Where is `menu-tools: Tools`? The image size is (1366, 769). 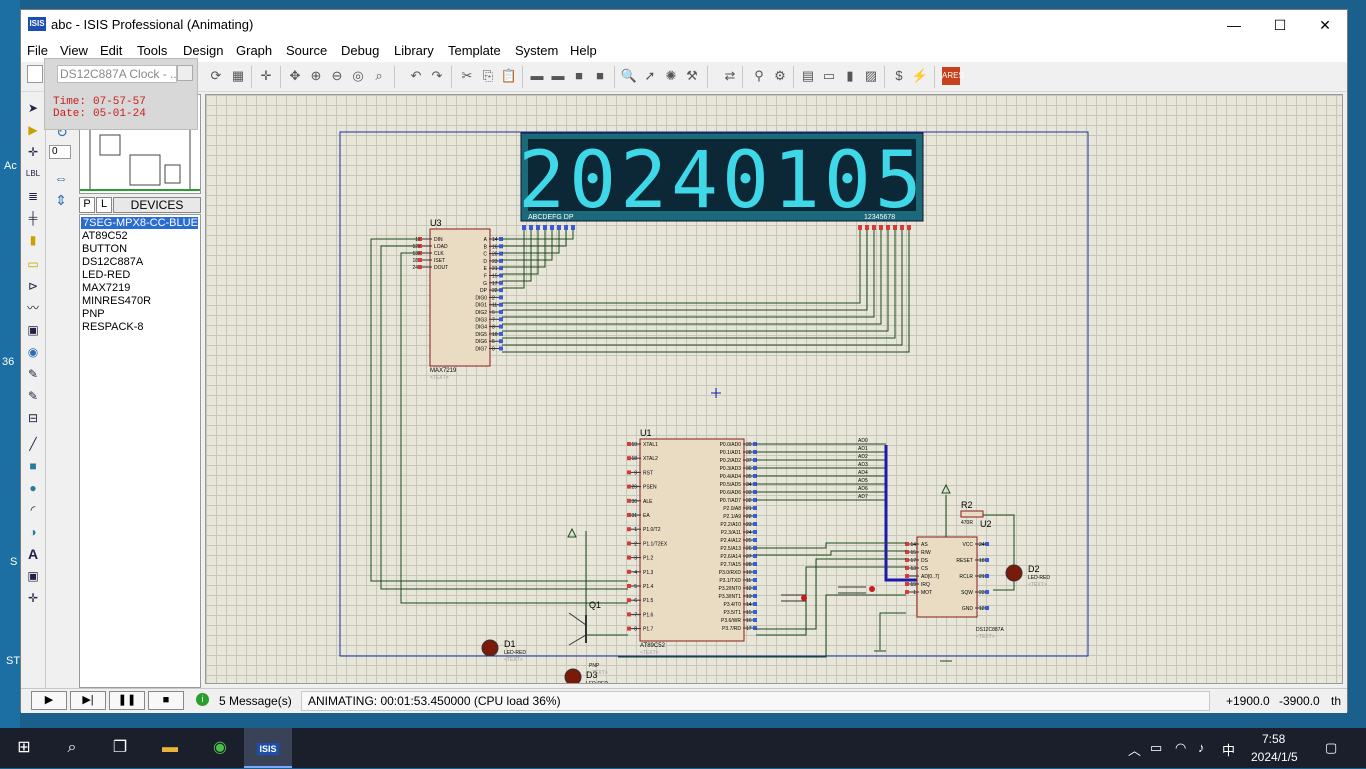 menu-tools: Tools is located at coordinates (152, 50).